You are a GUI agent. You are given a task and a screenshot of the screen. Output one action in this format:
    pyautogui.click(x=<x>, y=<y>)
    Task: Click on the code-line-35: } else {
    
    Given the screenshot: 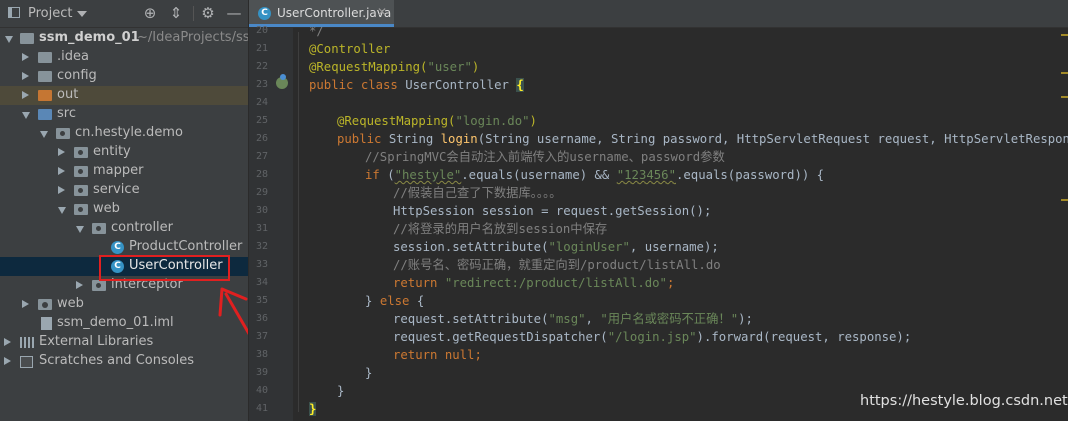 What is the action you would take?
    pyautogui.click(x=394, y=301)
    